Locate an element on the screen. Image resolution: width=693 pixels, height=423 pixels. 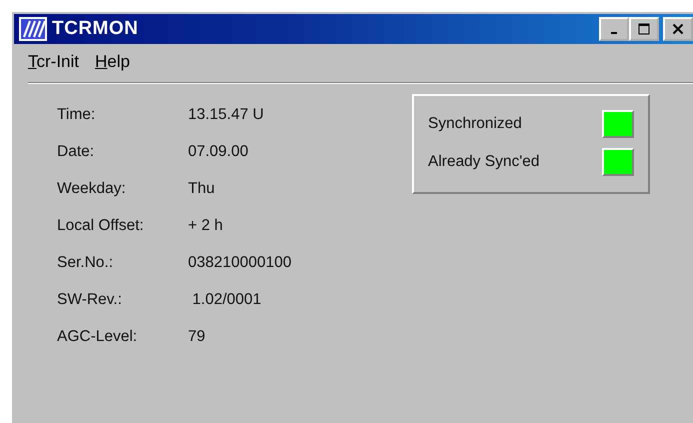
app-logo-icon is located at coordinates (33, 29).